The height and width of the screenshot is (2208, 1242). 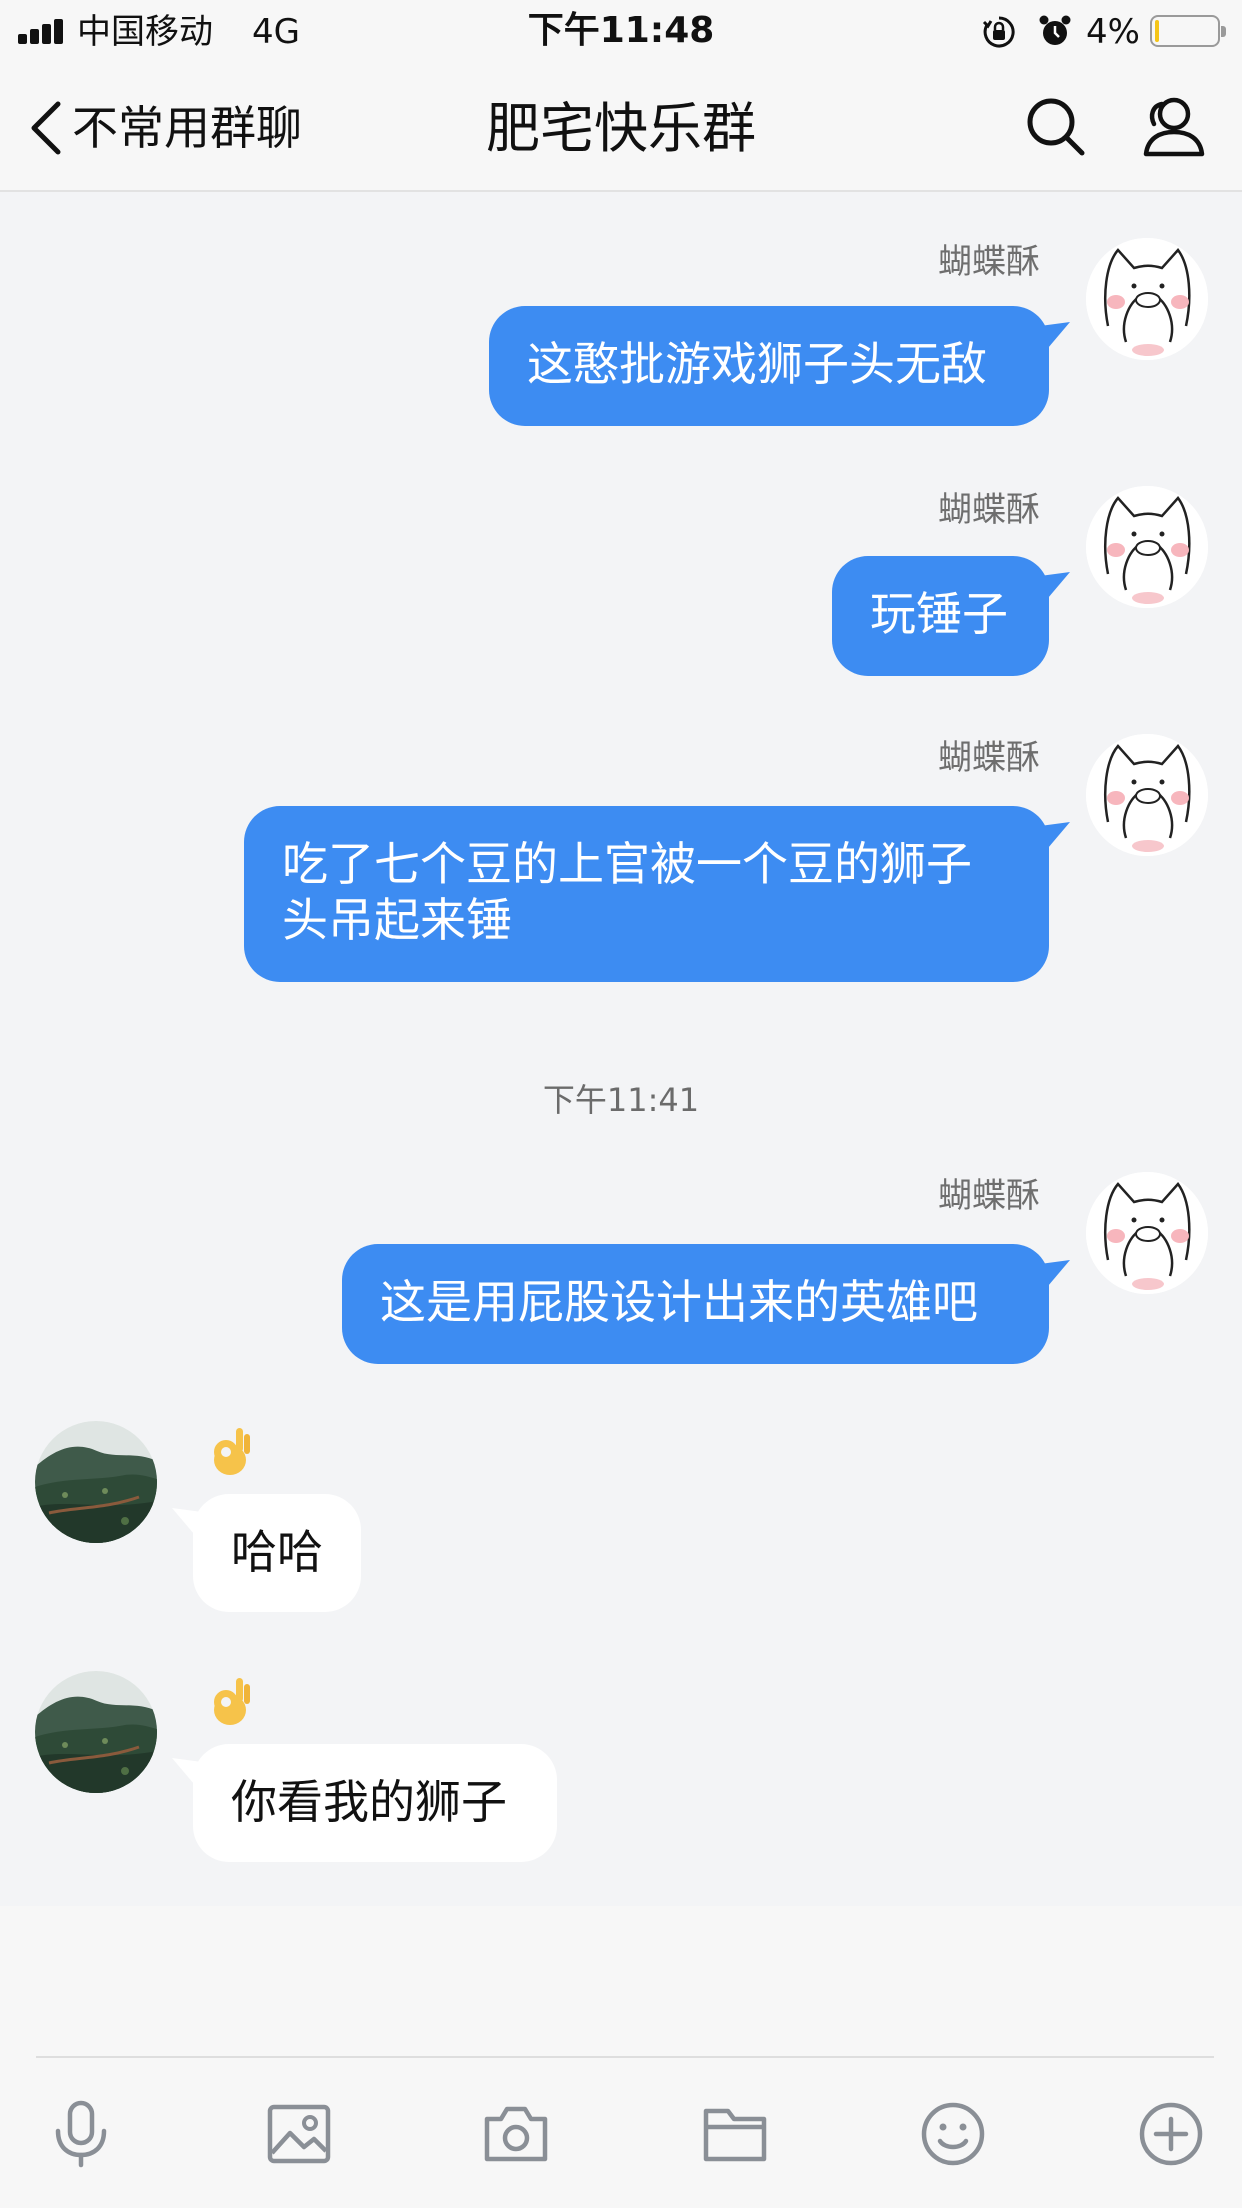 What do you see at coordinates (1188, 31) in the screenshot?
I see `battery-icon` at bounding box center [1188, 31].